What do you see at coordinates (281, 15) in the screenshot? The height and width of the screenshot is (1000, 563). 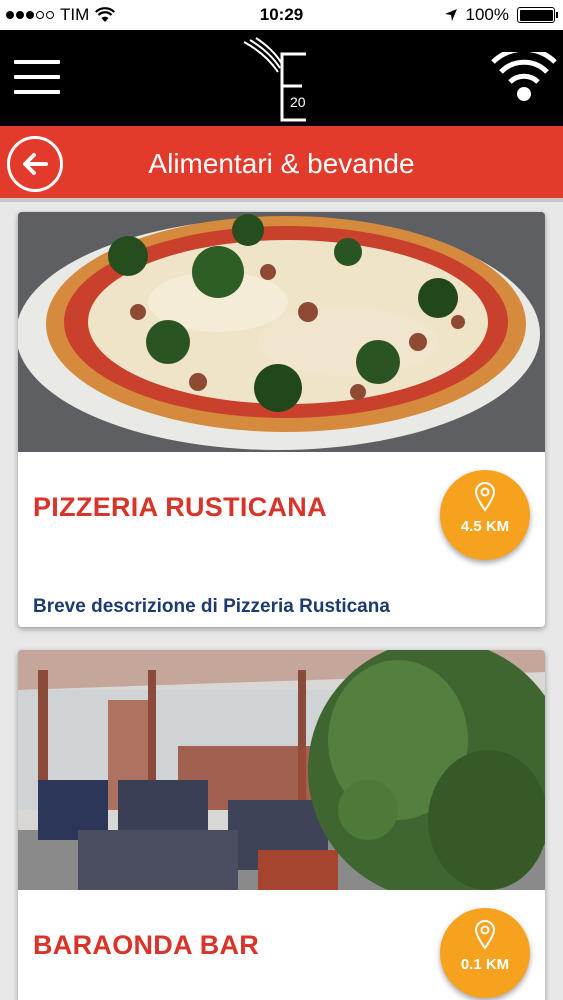 I see `status-bar: TIM 10:29 100%` at bounding box center [281, 15].